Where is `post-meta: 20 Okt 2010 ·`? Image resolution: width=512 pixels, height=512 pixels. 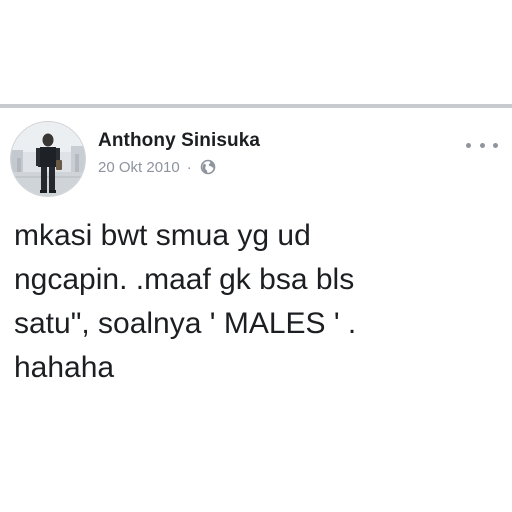 post-meta: 20 Okt 2010 · is located at coordinates (157, 167).